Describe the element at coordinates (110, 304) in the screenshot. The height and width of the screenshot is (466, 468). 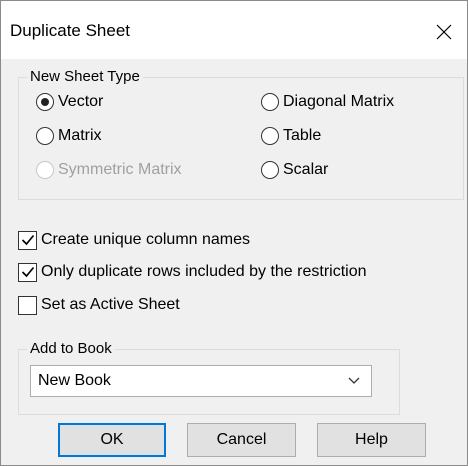
I see `checkbox-set-active-sheet-label: Set as Active Sheet` at that location.